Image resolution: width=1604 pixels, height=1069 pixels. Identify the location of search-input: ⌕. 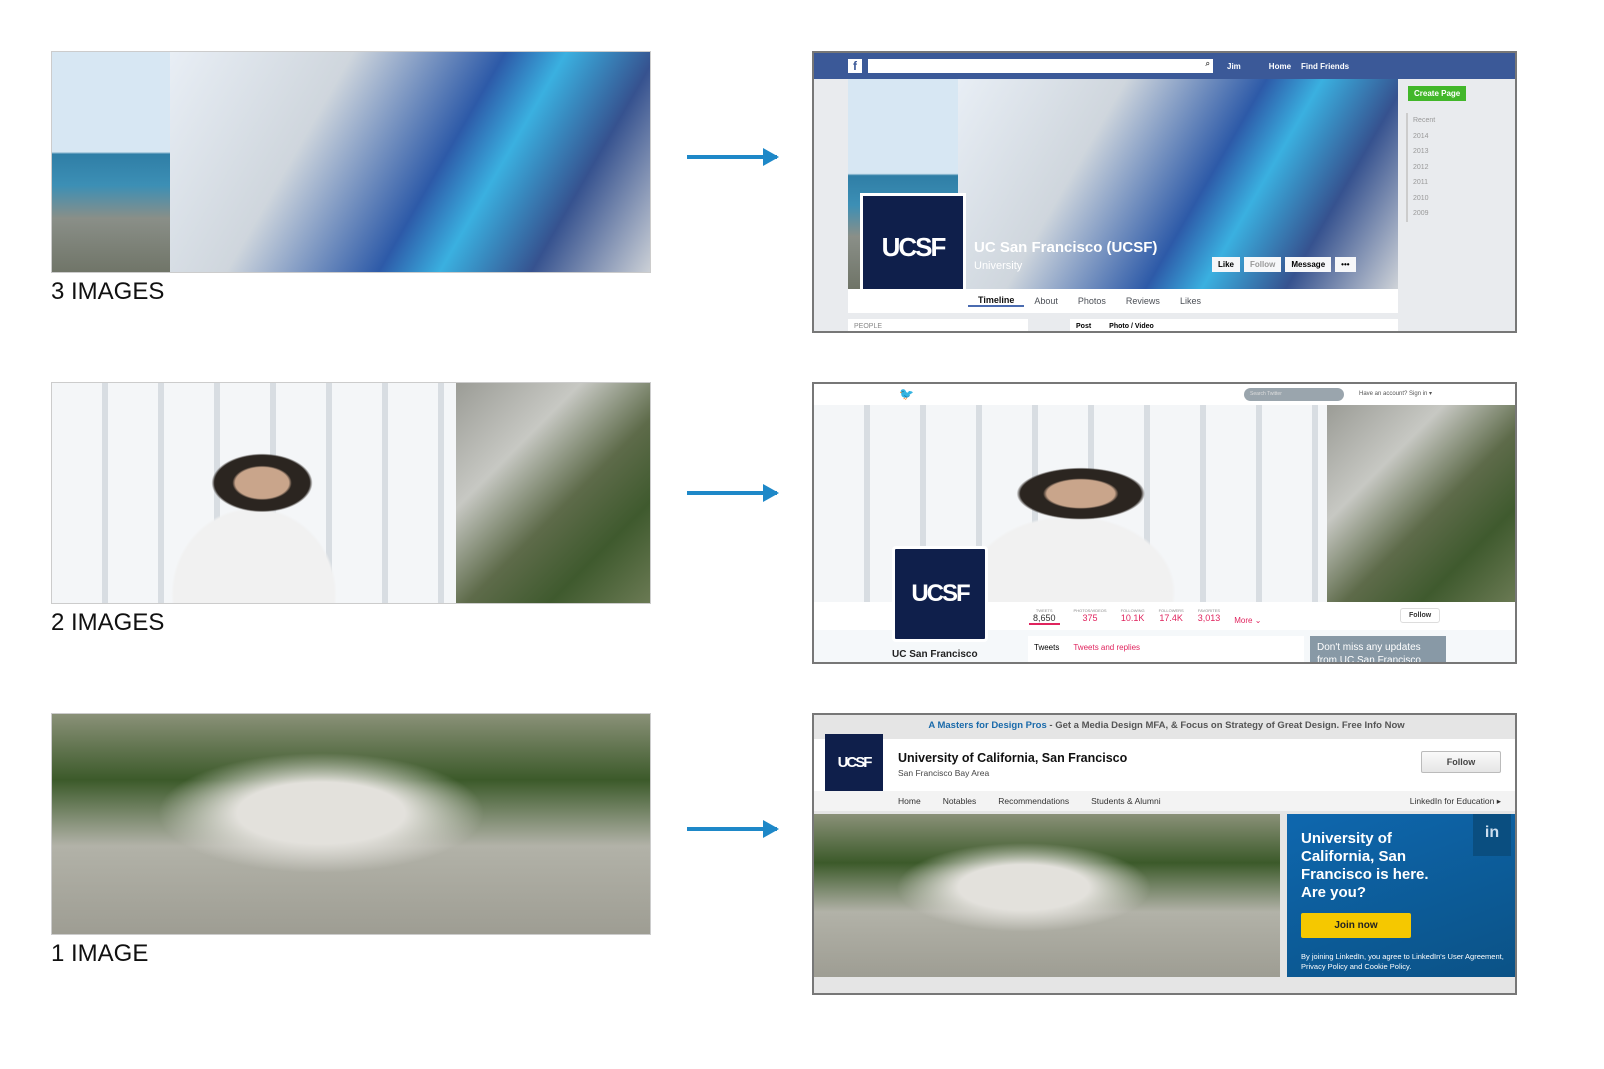
(1040, 66).